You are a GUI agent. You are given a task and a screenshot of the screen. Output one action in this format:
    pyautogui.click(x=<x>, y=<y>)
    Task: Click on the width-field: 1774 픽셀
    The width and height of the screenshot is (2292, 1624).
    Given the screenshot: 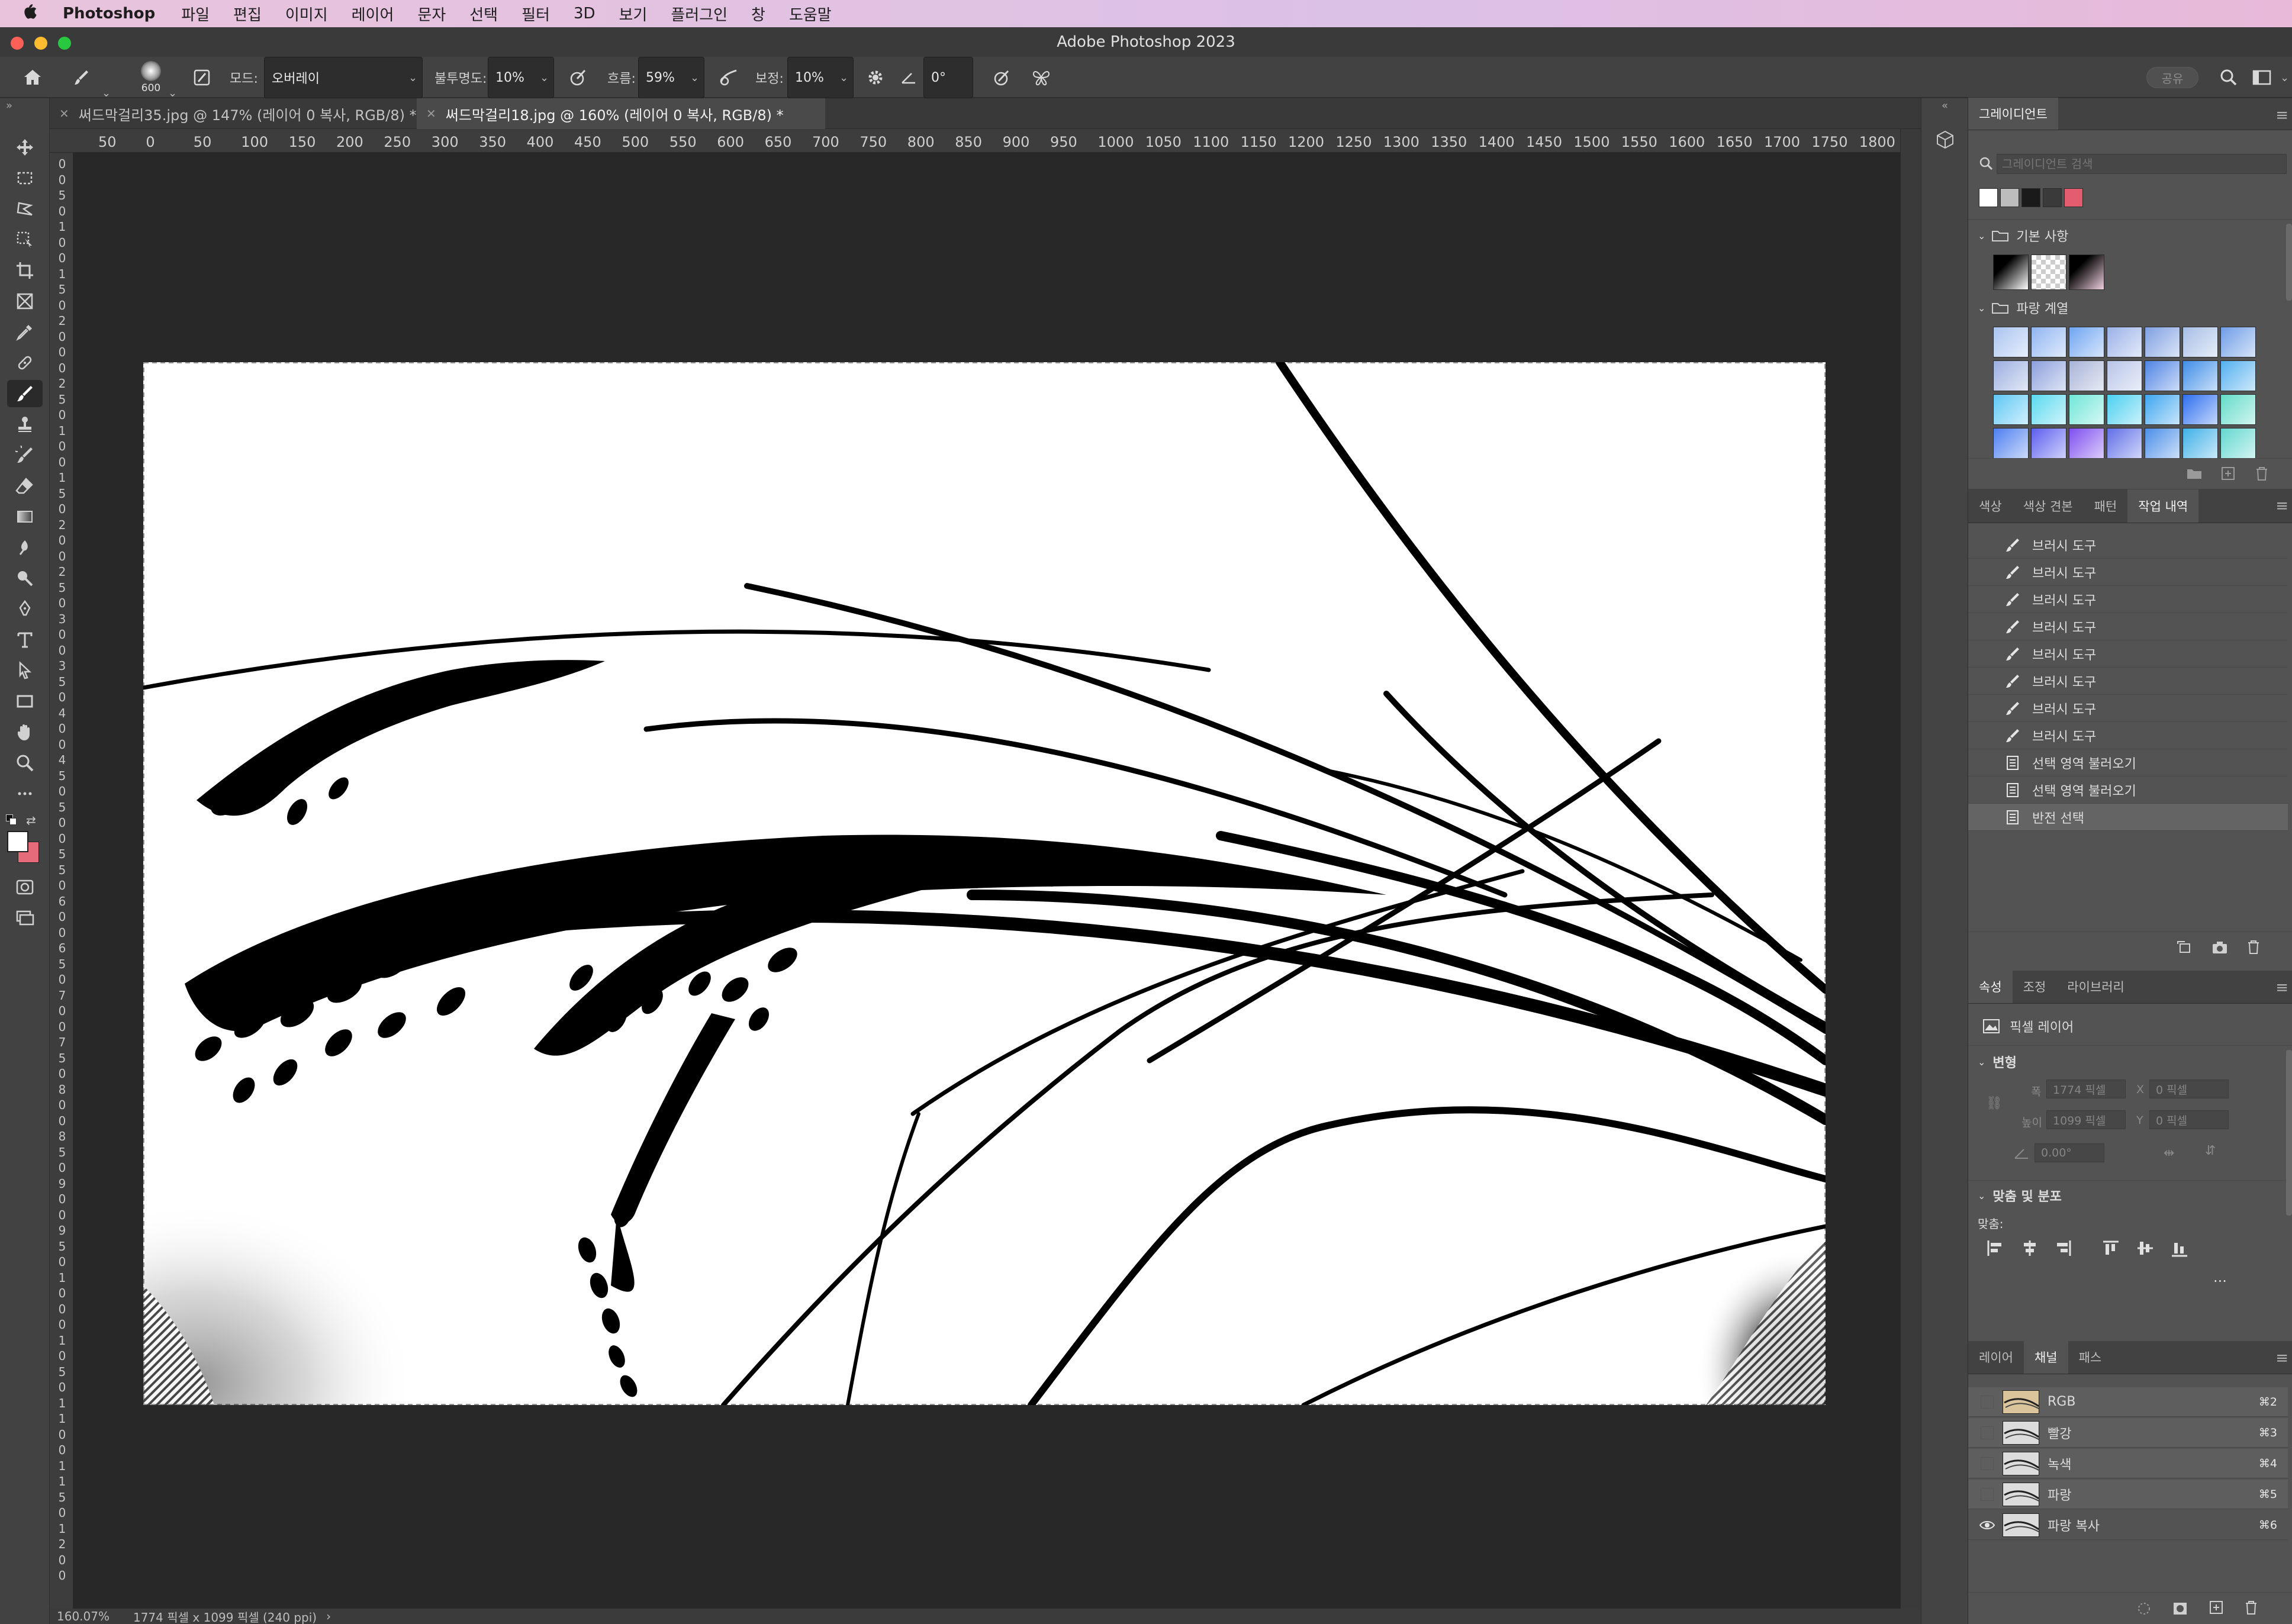 What is the action you would take?
    pyautogui.click(x=2086, y=1089)
    